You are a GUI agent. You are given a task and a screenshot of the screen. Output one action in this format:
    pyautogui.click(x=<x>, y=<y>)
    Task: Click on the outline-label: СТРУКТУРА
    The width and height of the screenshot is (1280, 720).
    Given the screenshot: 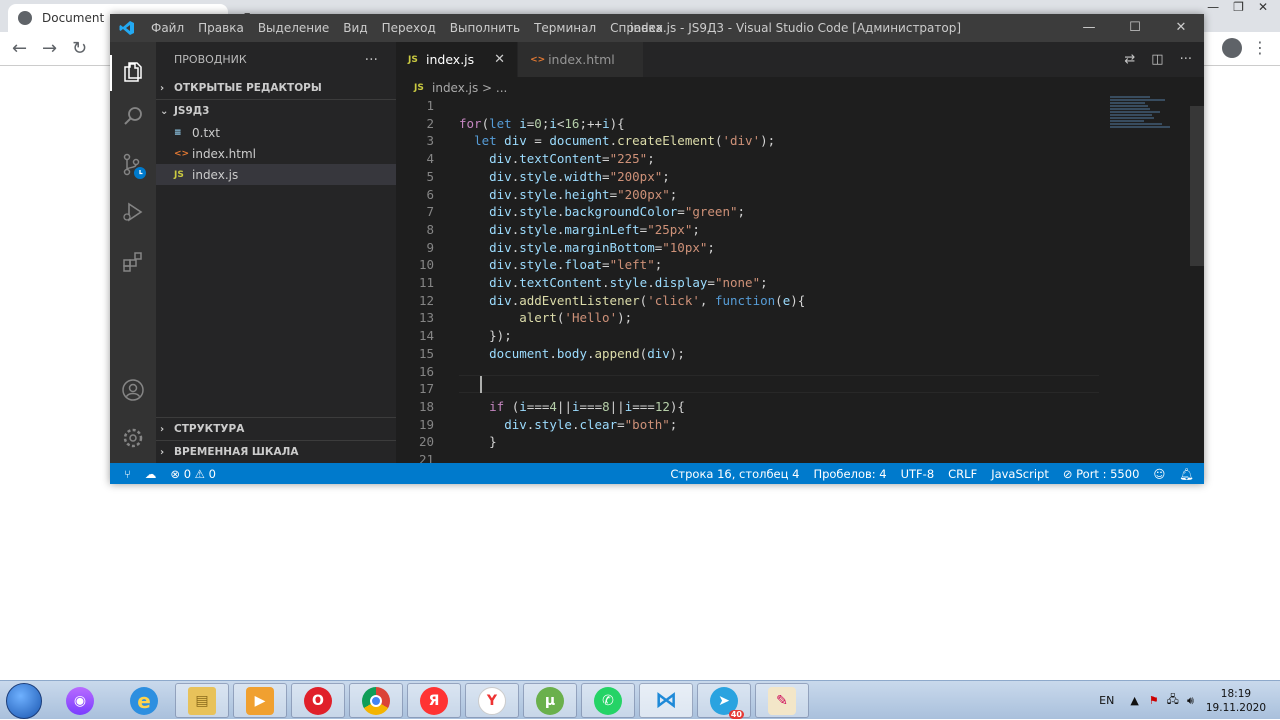 What is the action you would take?
    pyautogui.click(x=209, y=429)
    